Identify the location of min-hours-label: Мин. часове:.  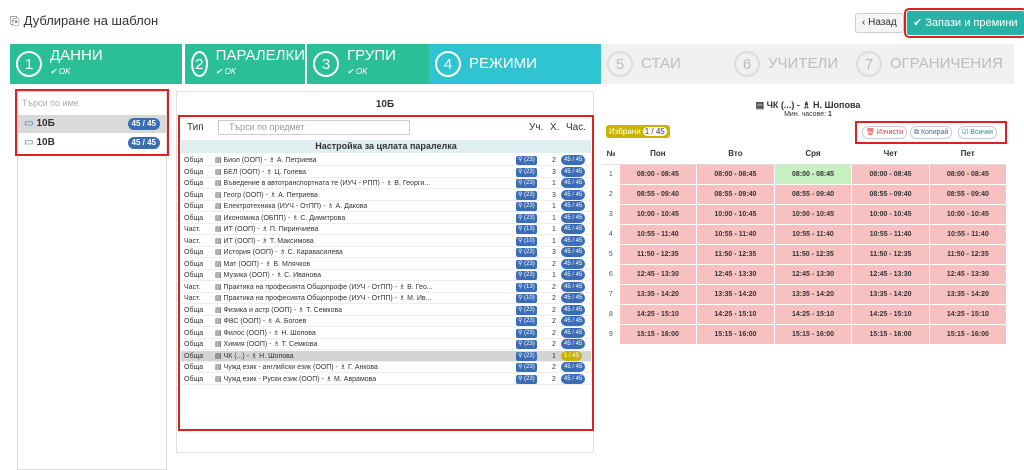
(805, 114).